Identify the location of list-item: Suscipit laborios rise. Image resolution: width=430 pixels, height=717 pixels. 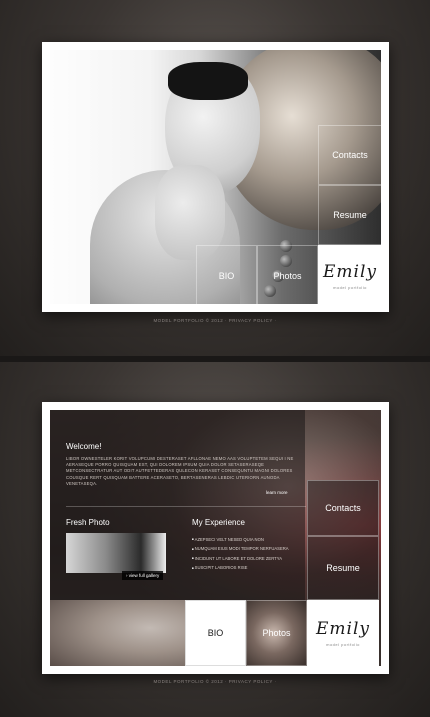
(240, 567).